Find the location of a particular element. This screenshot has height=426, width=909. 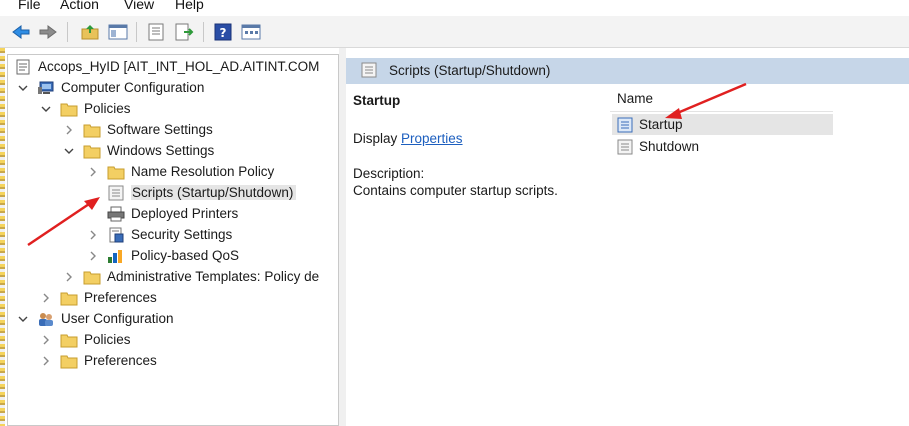

menu-view: View is located at coordinates (139, 6).